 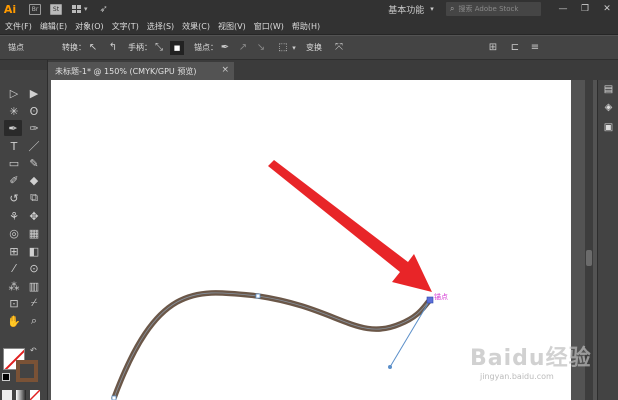 What do you see at coordinates (177, 47) in the screenshot?
I see `hide-handles-icon: ■` at bounding box center [177, 47].